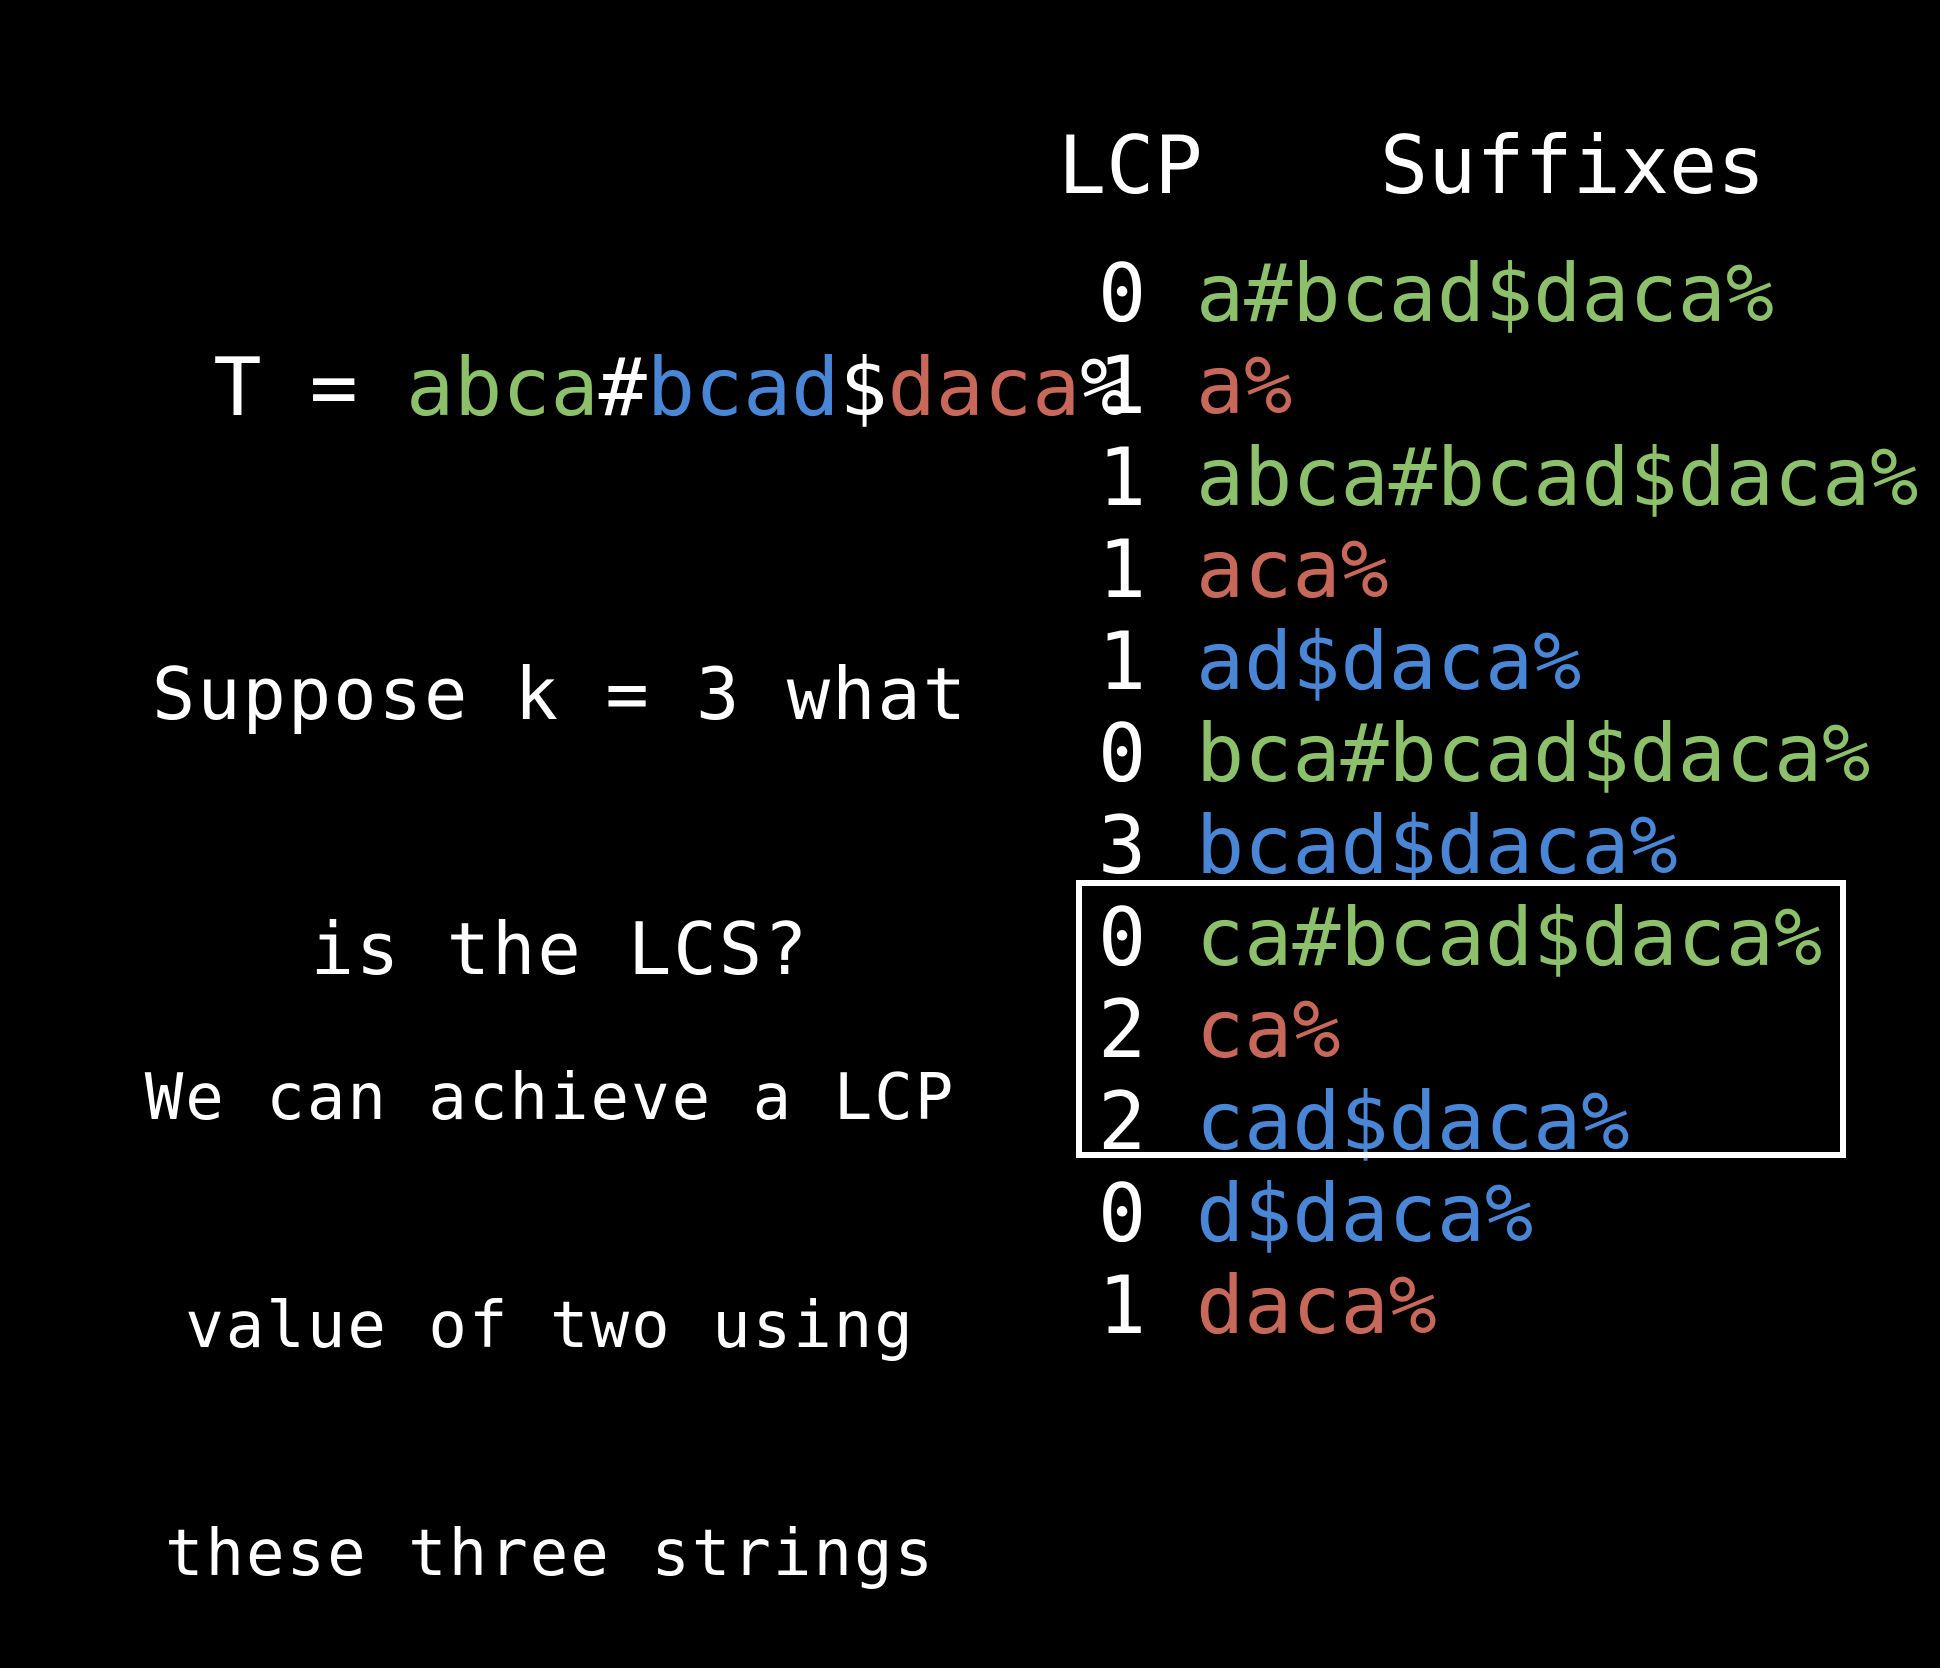 The image size is (1940, 1668). I want to click on text-string-part: $, so click(863, 387).